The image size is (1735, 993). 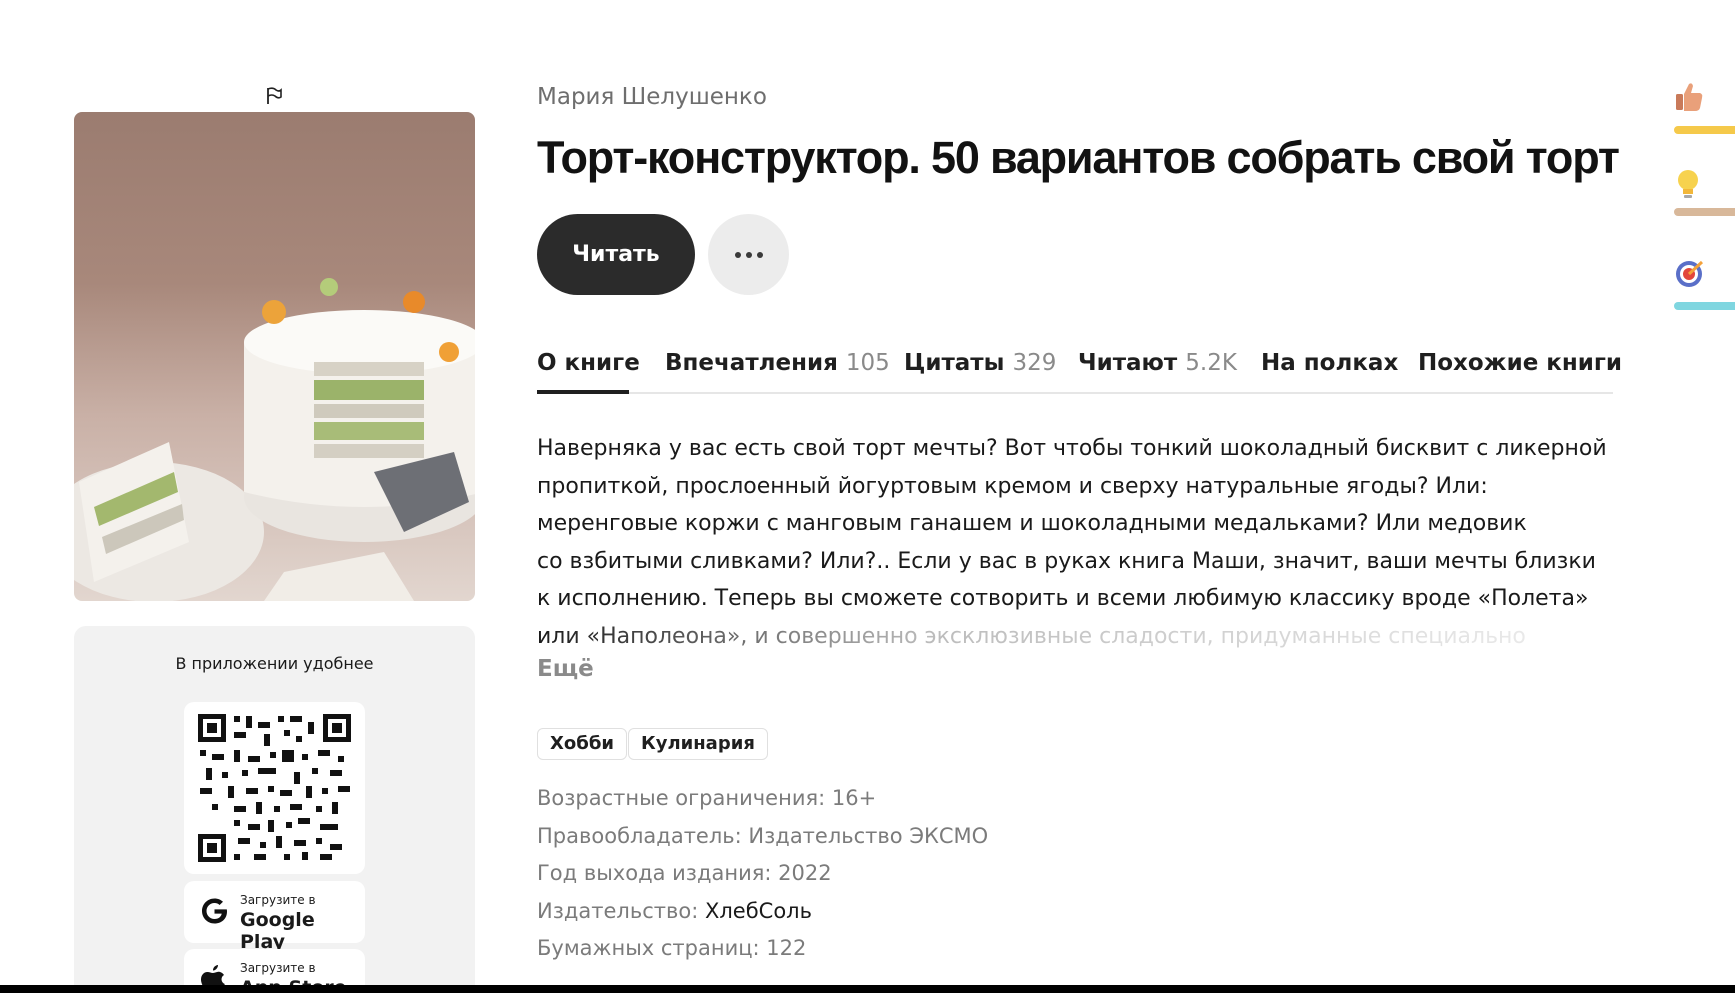 I want to click on tag-hobby: Хобби, so click(x=582, y=744).